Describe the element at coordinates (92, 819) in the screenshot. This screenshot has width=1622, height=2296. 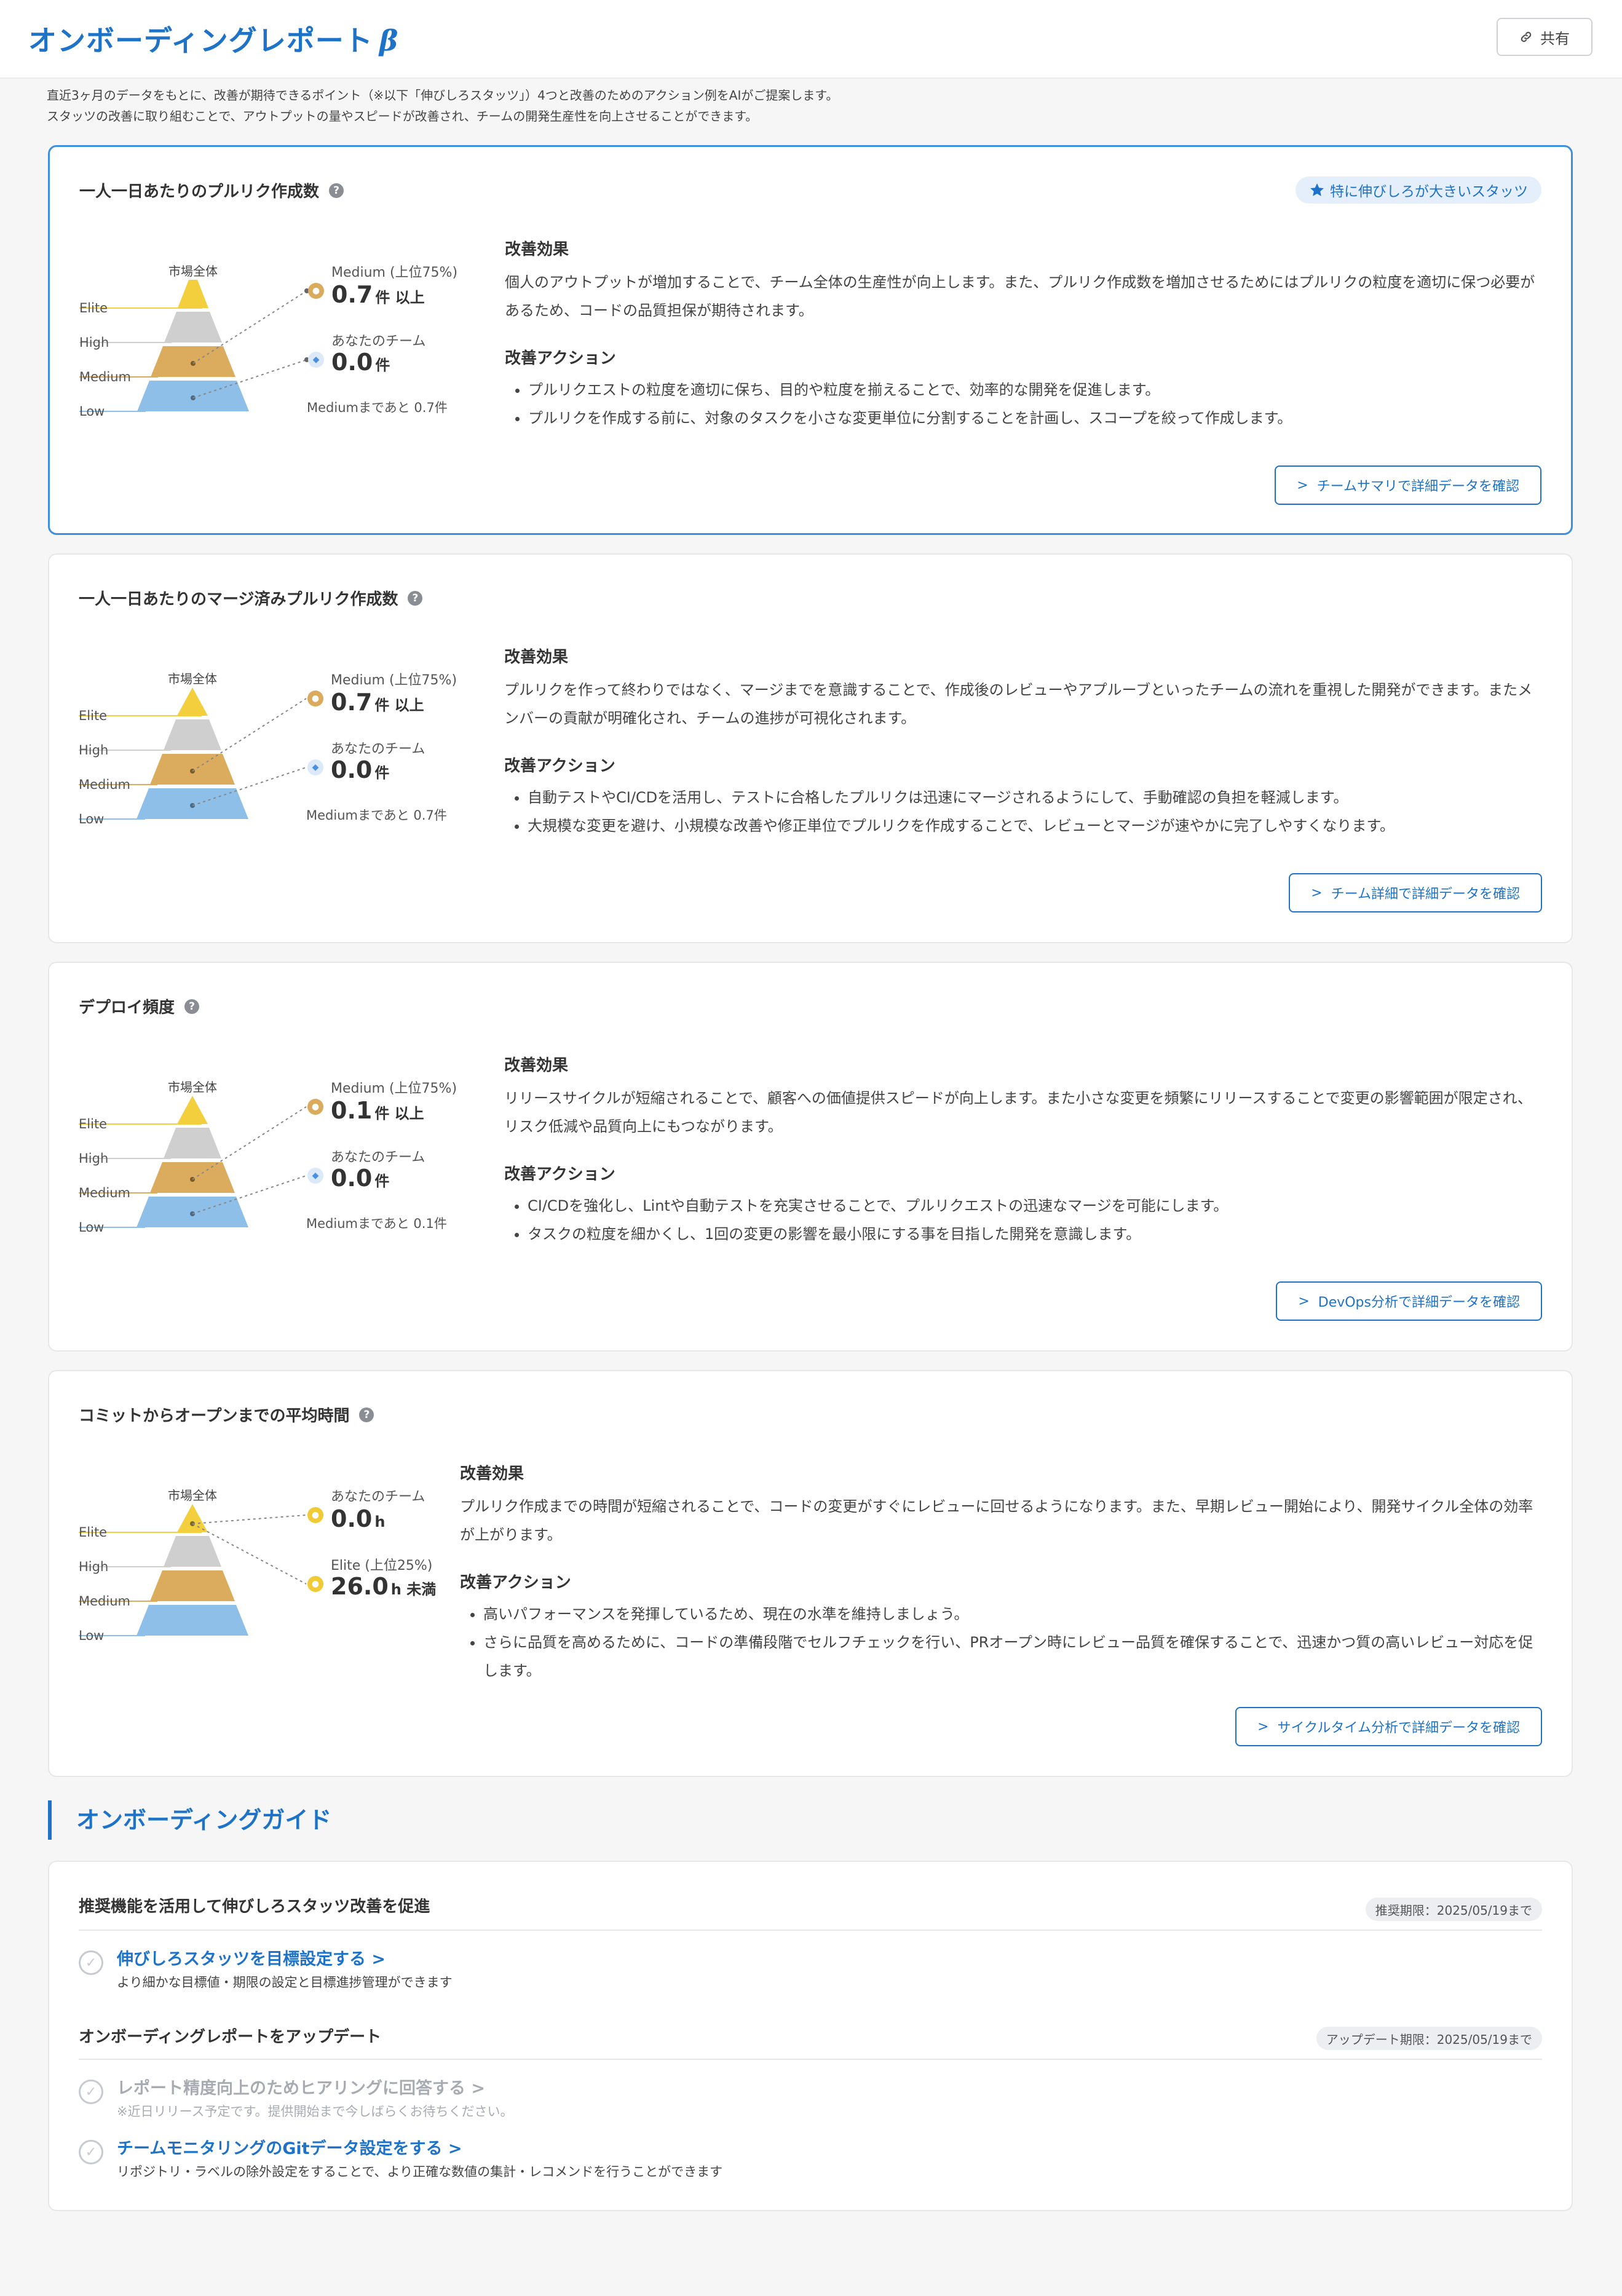
I see `level-low: Low` at that location.